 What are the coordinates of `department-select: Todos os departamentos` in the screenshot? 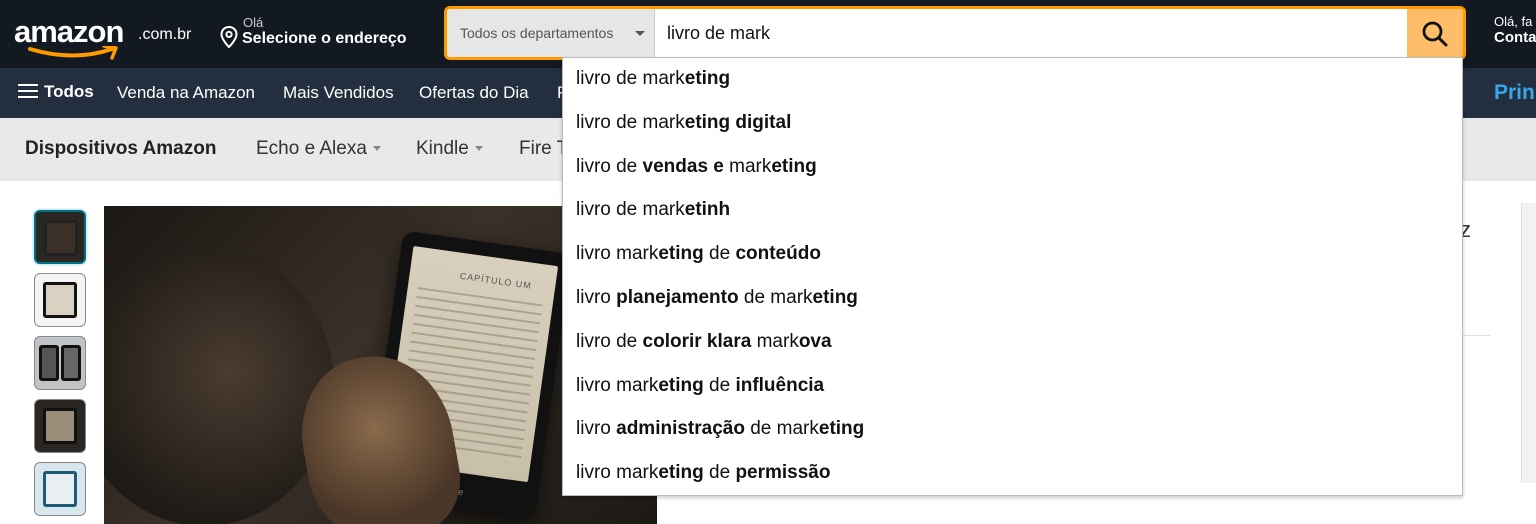 It's located at (551, 33).